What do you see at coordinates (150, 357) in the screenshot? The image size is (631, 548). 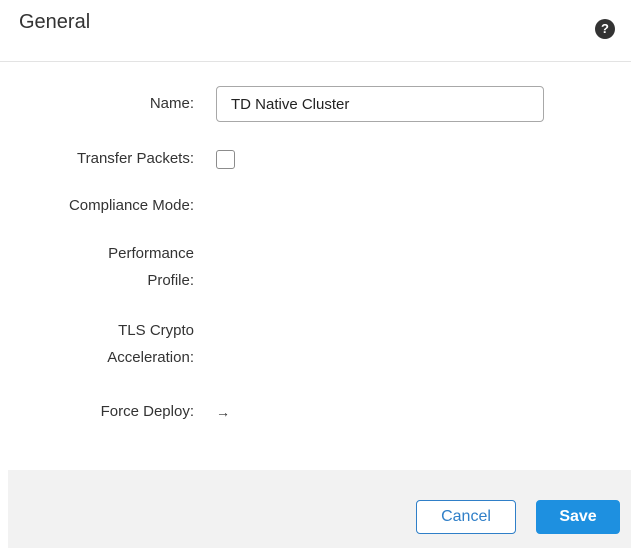 I see `tls-crypto-label-line2: Acceleration:` at bounding box center [150, 357].